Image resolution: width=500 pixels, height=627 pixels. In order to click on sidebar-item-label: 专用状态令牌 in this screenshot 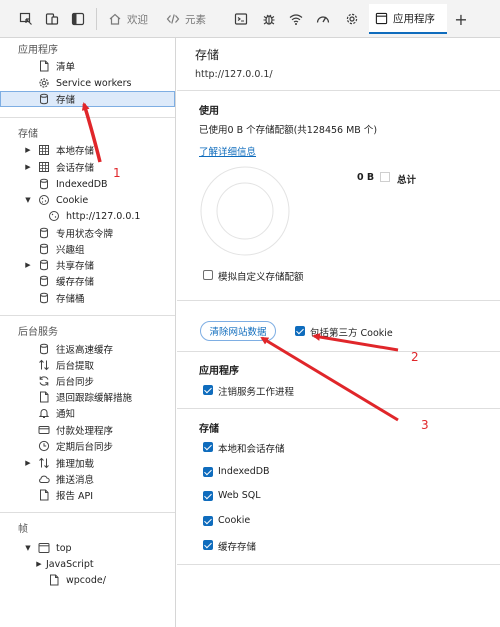, I will do `click(85, 234)`.